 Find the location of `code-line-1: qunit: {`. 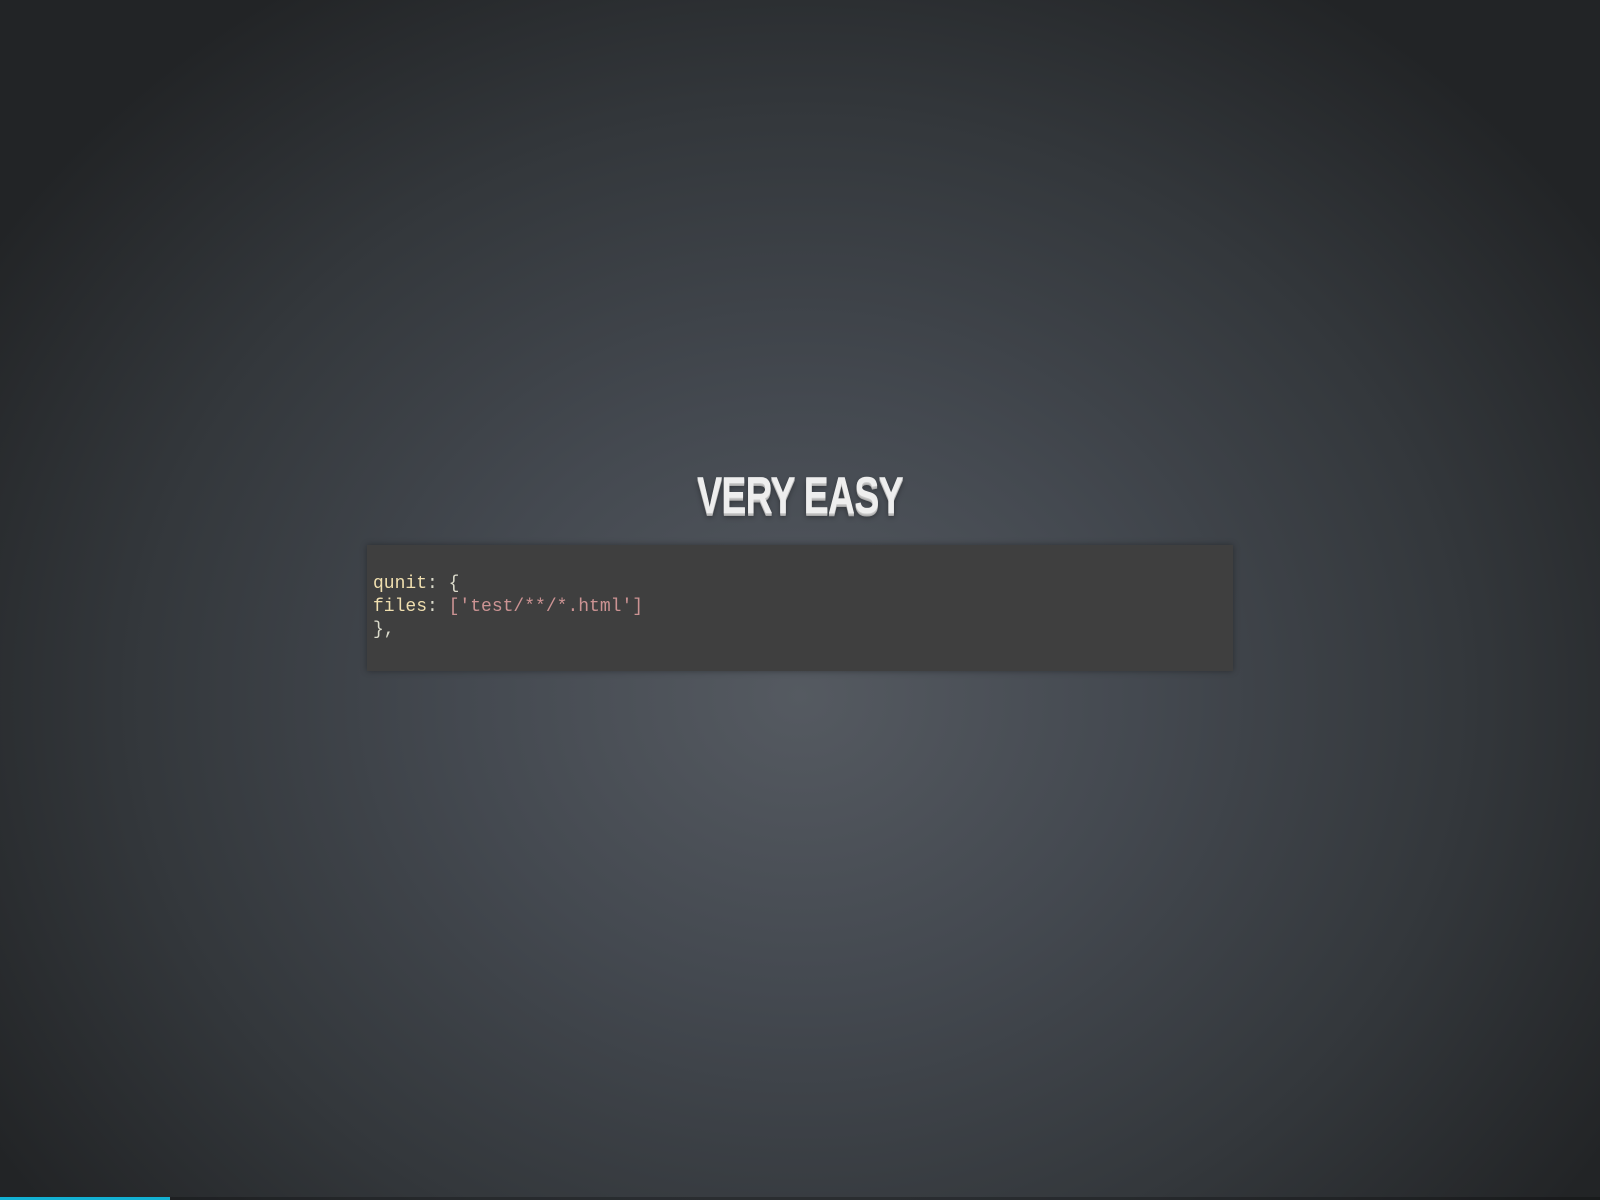

code-line-1: qunit: { is located at coordinates (800, 584).